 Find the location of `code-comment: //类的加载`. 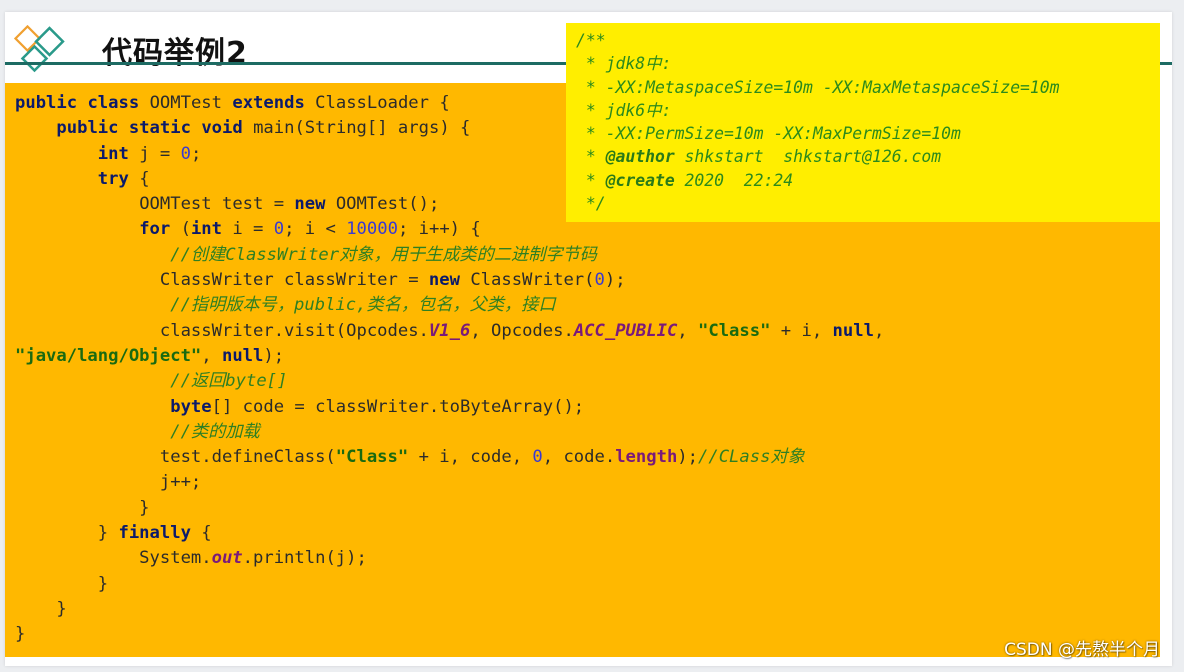

code-comment: //类的加载 is located at coordinates (215, 431).